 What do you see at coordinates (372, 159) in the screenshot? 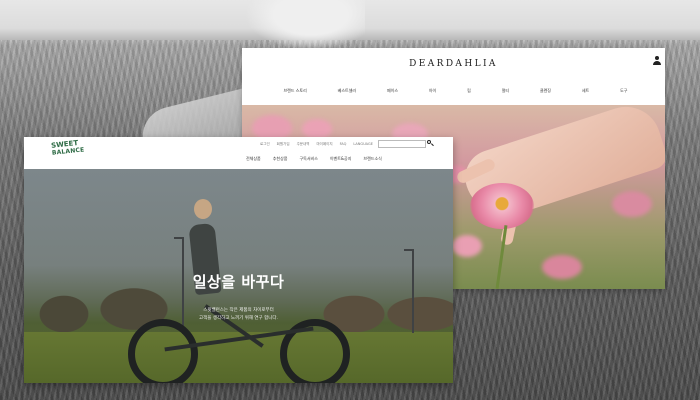
I see `nav-item-brand-news: 브랜드소식` at bounding box center [372, 159].